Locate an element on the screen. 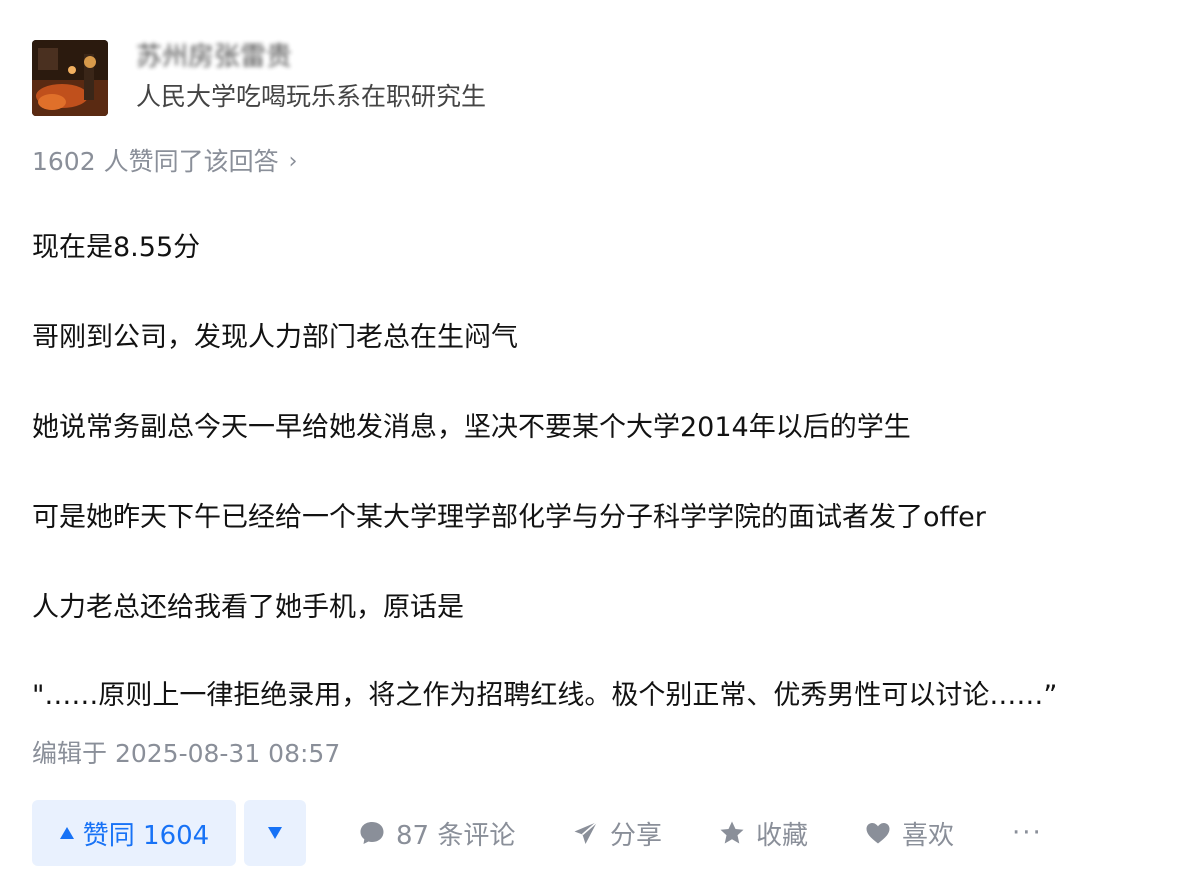 Image resolution: width=1186 pixels, height=890 pixels. star-icon is located at coordinates (732, 832).